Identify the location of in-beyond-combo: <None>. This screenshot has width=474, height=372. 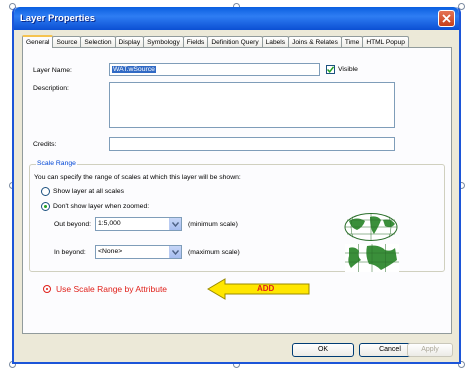
(138, 252).